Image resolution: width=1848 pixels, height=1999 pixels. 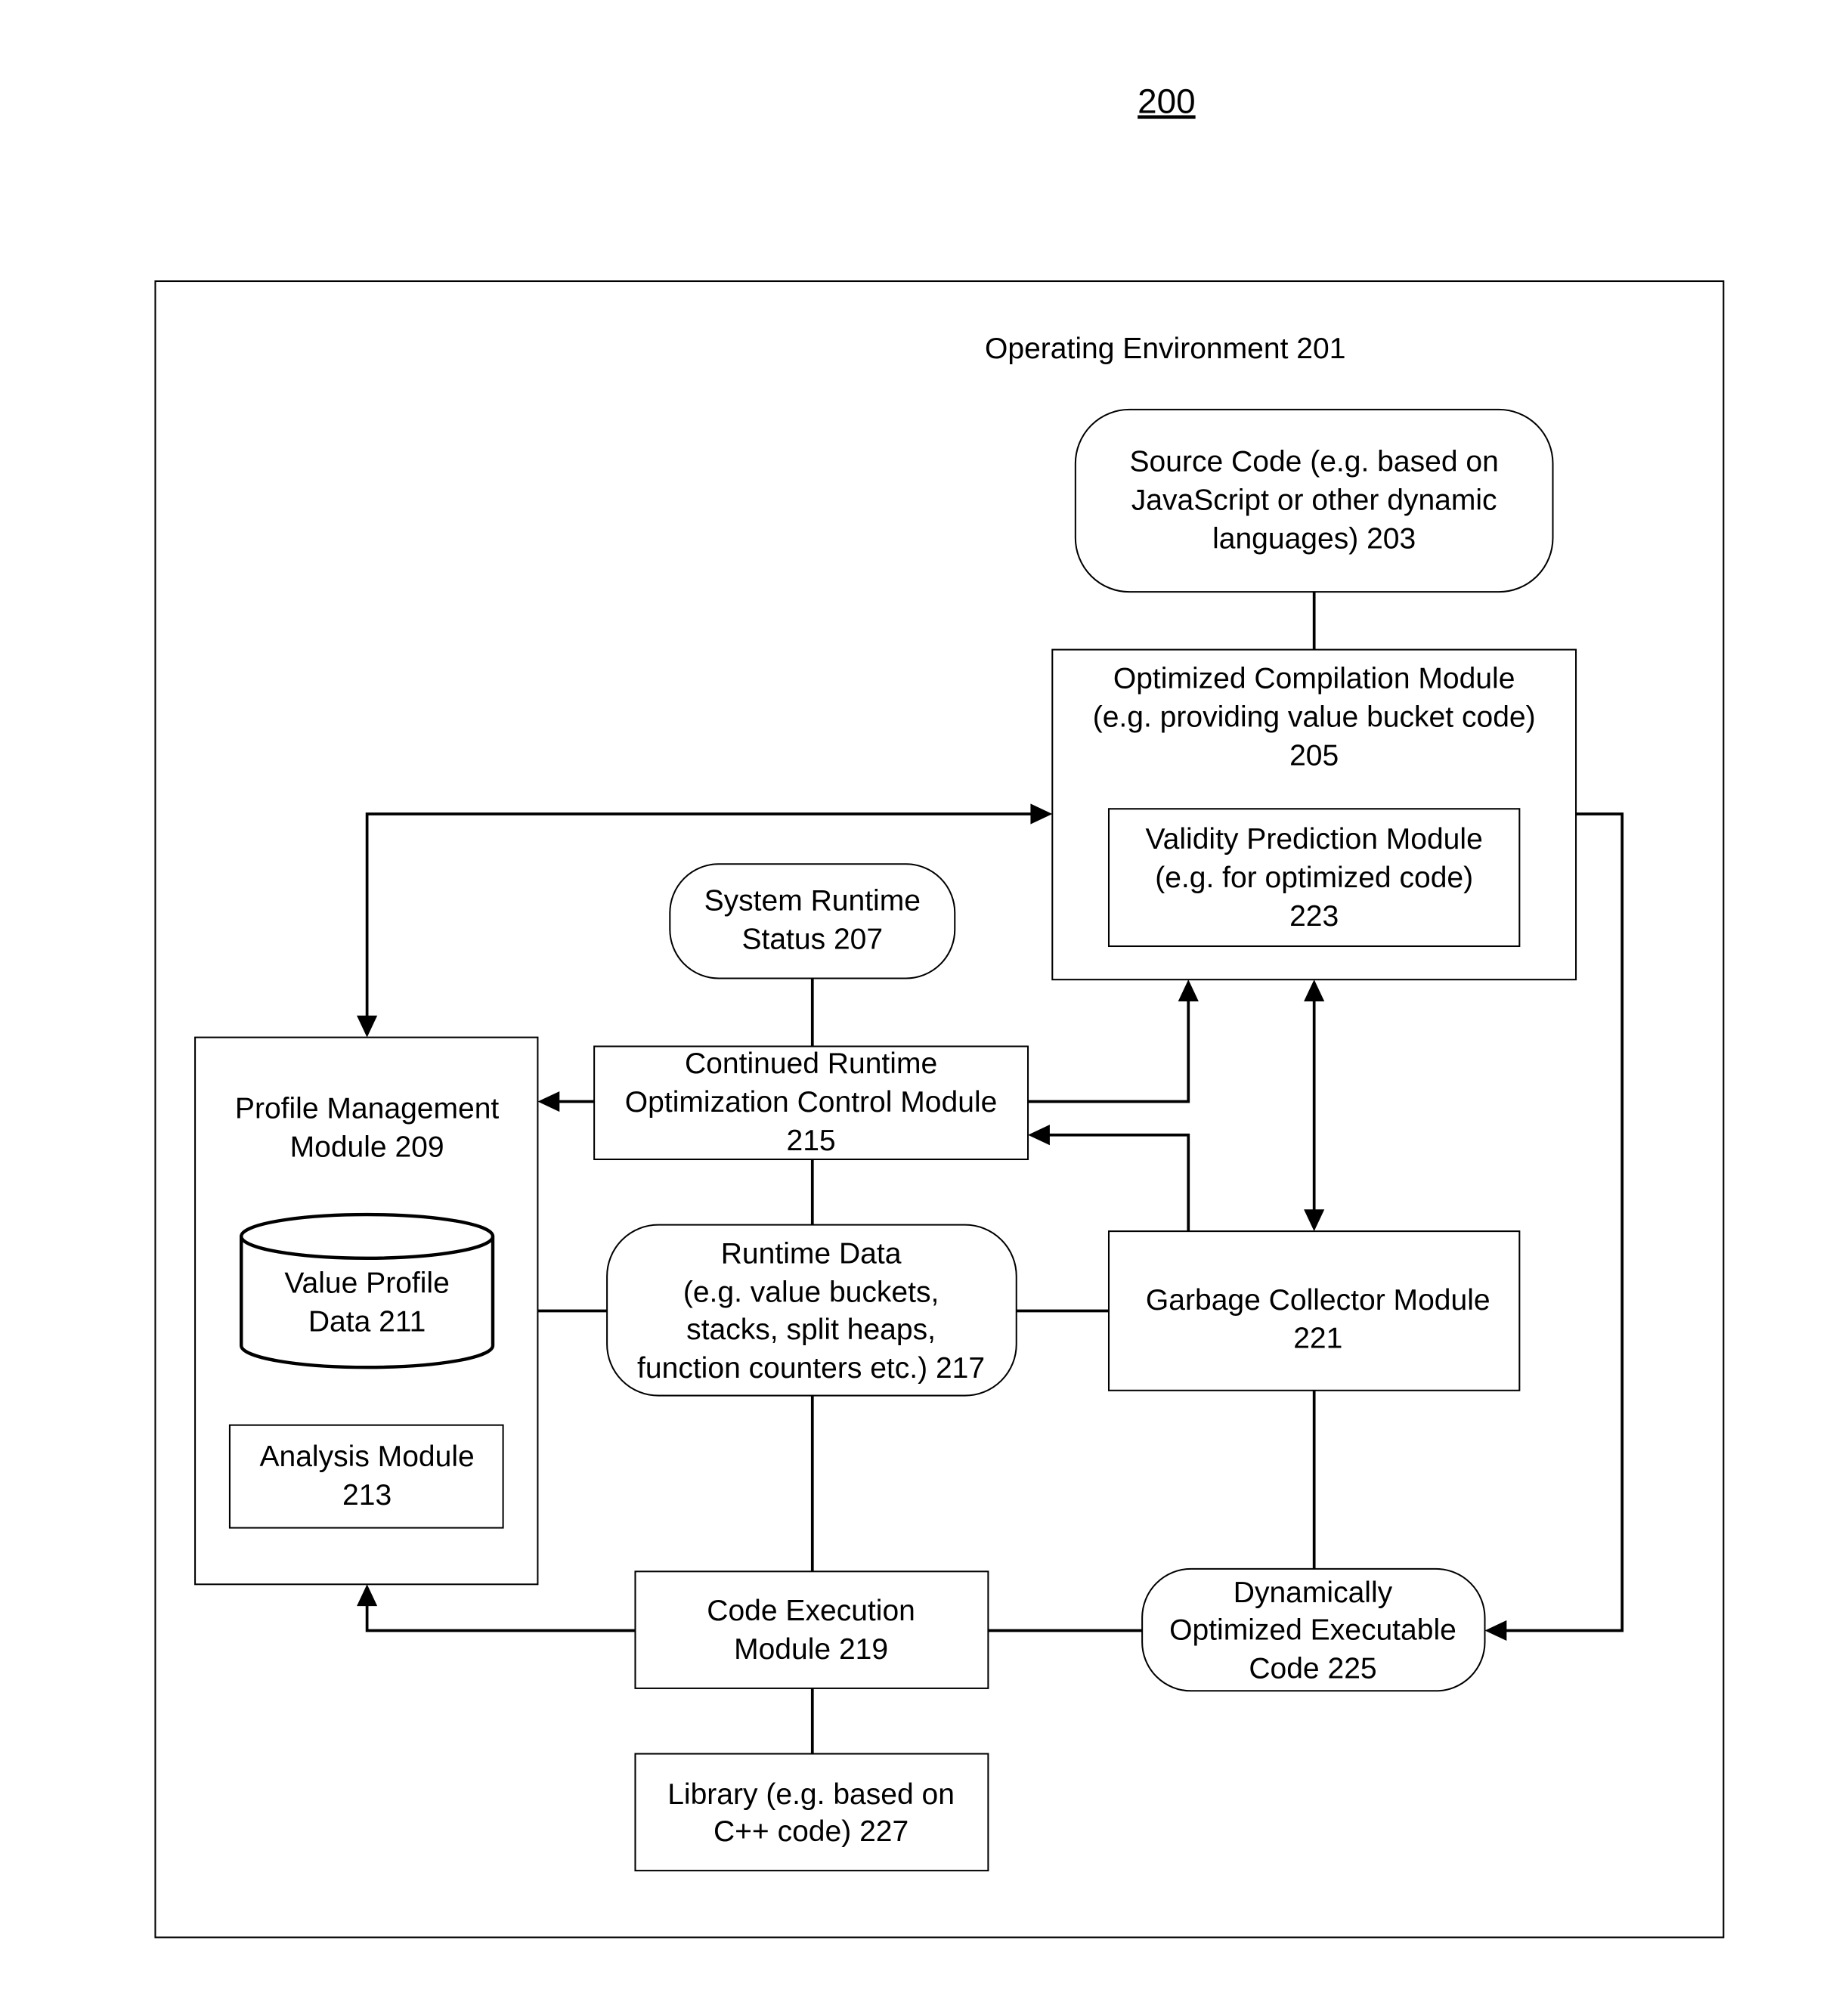 What do you see at coordinates (812, 921) in the screenshot?
I see `node-system-runtime-status: System Runtime Status 207` at bounding box center [812, 921].